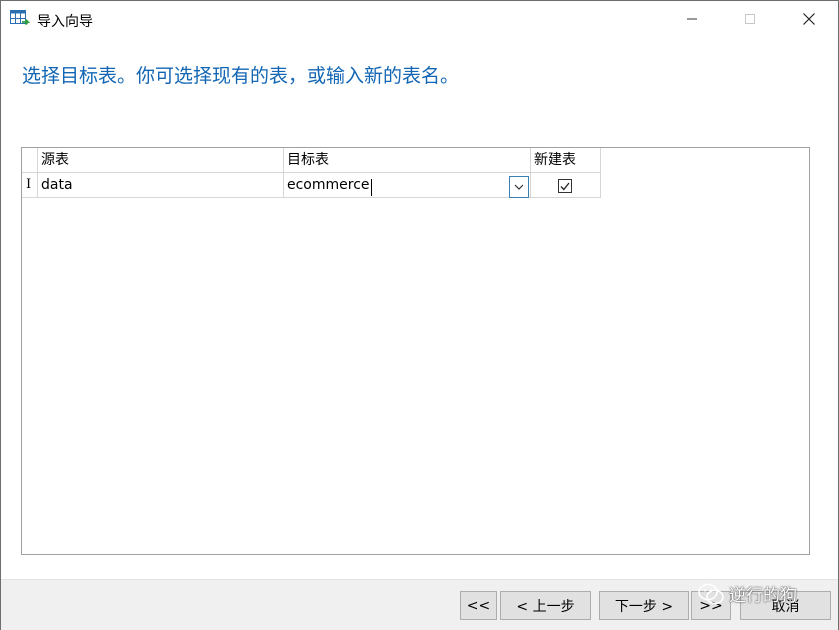 Image resolution: width=839 pixels, height=630 pixels. I want to click on maximize-button, so click(750, 19).